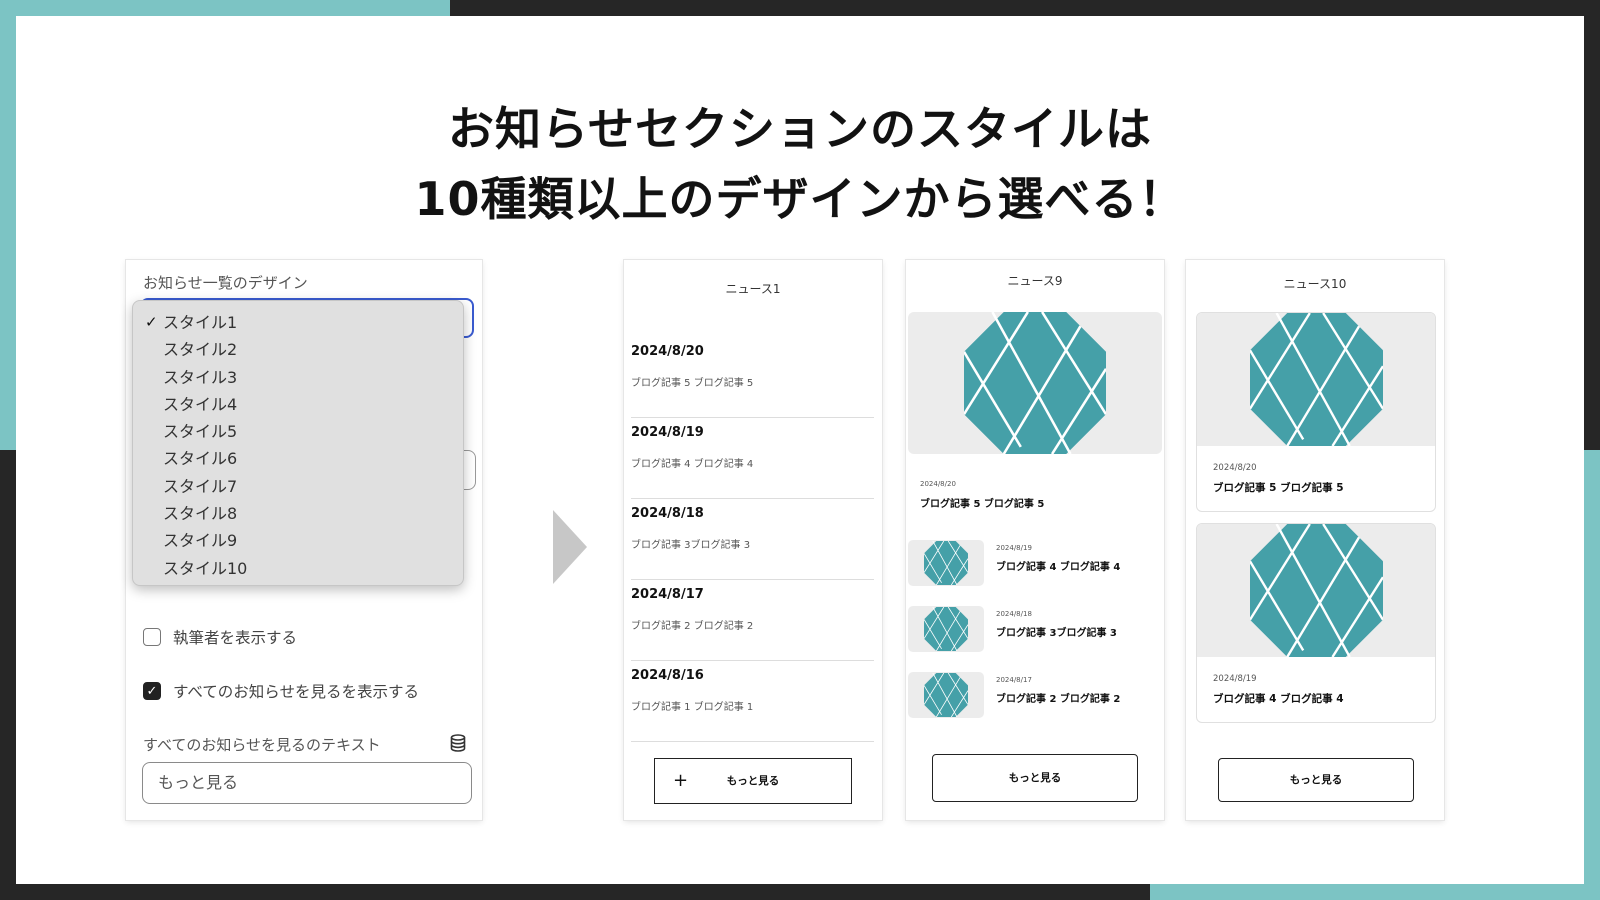 The height and width of the screenshot is (900, 1600). I want to click on featured-thumbnail, so click(1035, 383).